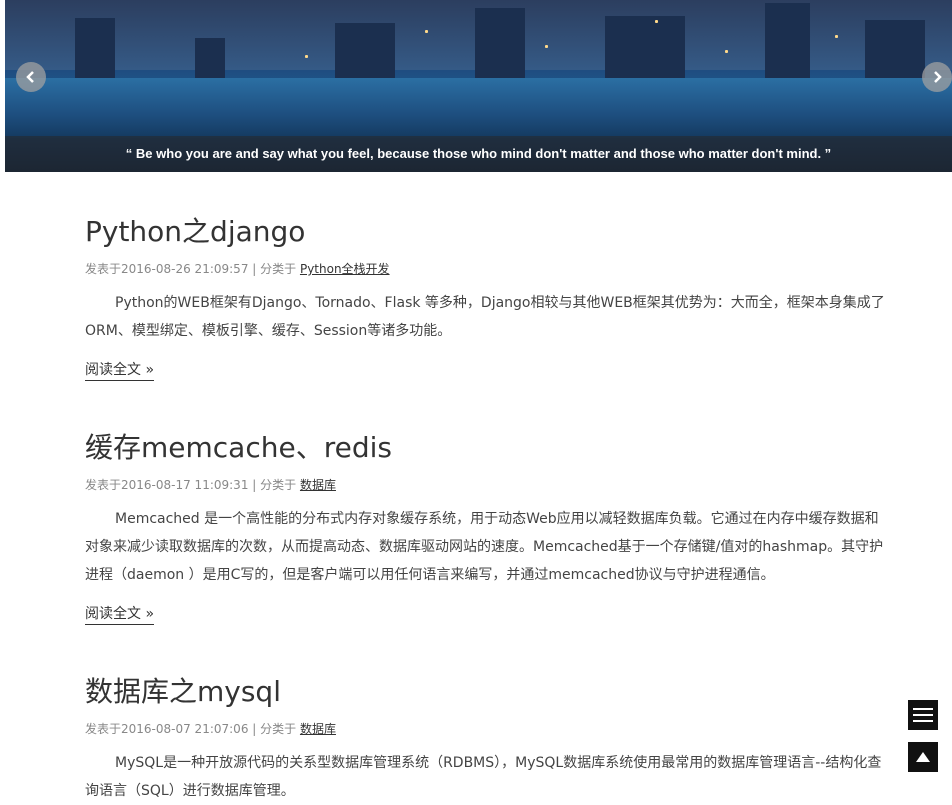 This screenshot has height=805, width=952. What do you see at coordinates (238, 447) in the screenshot?
I see `post-title-link: 缓存memcache、redis` at bounding box center [238, 447].